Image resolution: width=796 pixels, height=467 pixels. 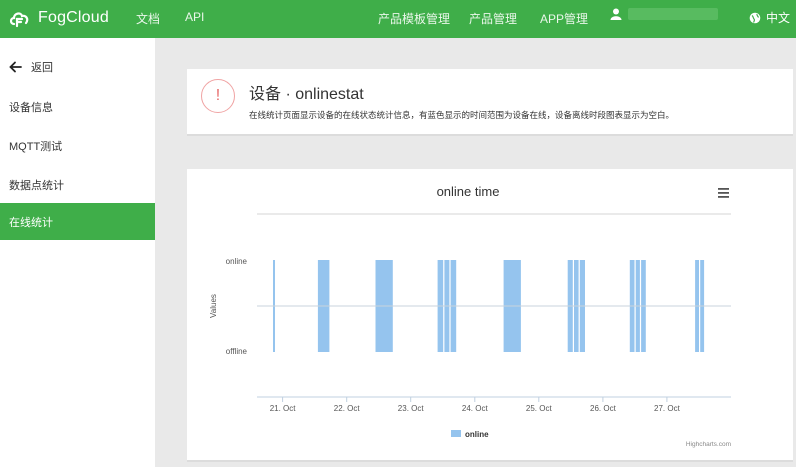 I want to click on x-tick-label: 25. Oct, so click(x=539, y=408).